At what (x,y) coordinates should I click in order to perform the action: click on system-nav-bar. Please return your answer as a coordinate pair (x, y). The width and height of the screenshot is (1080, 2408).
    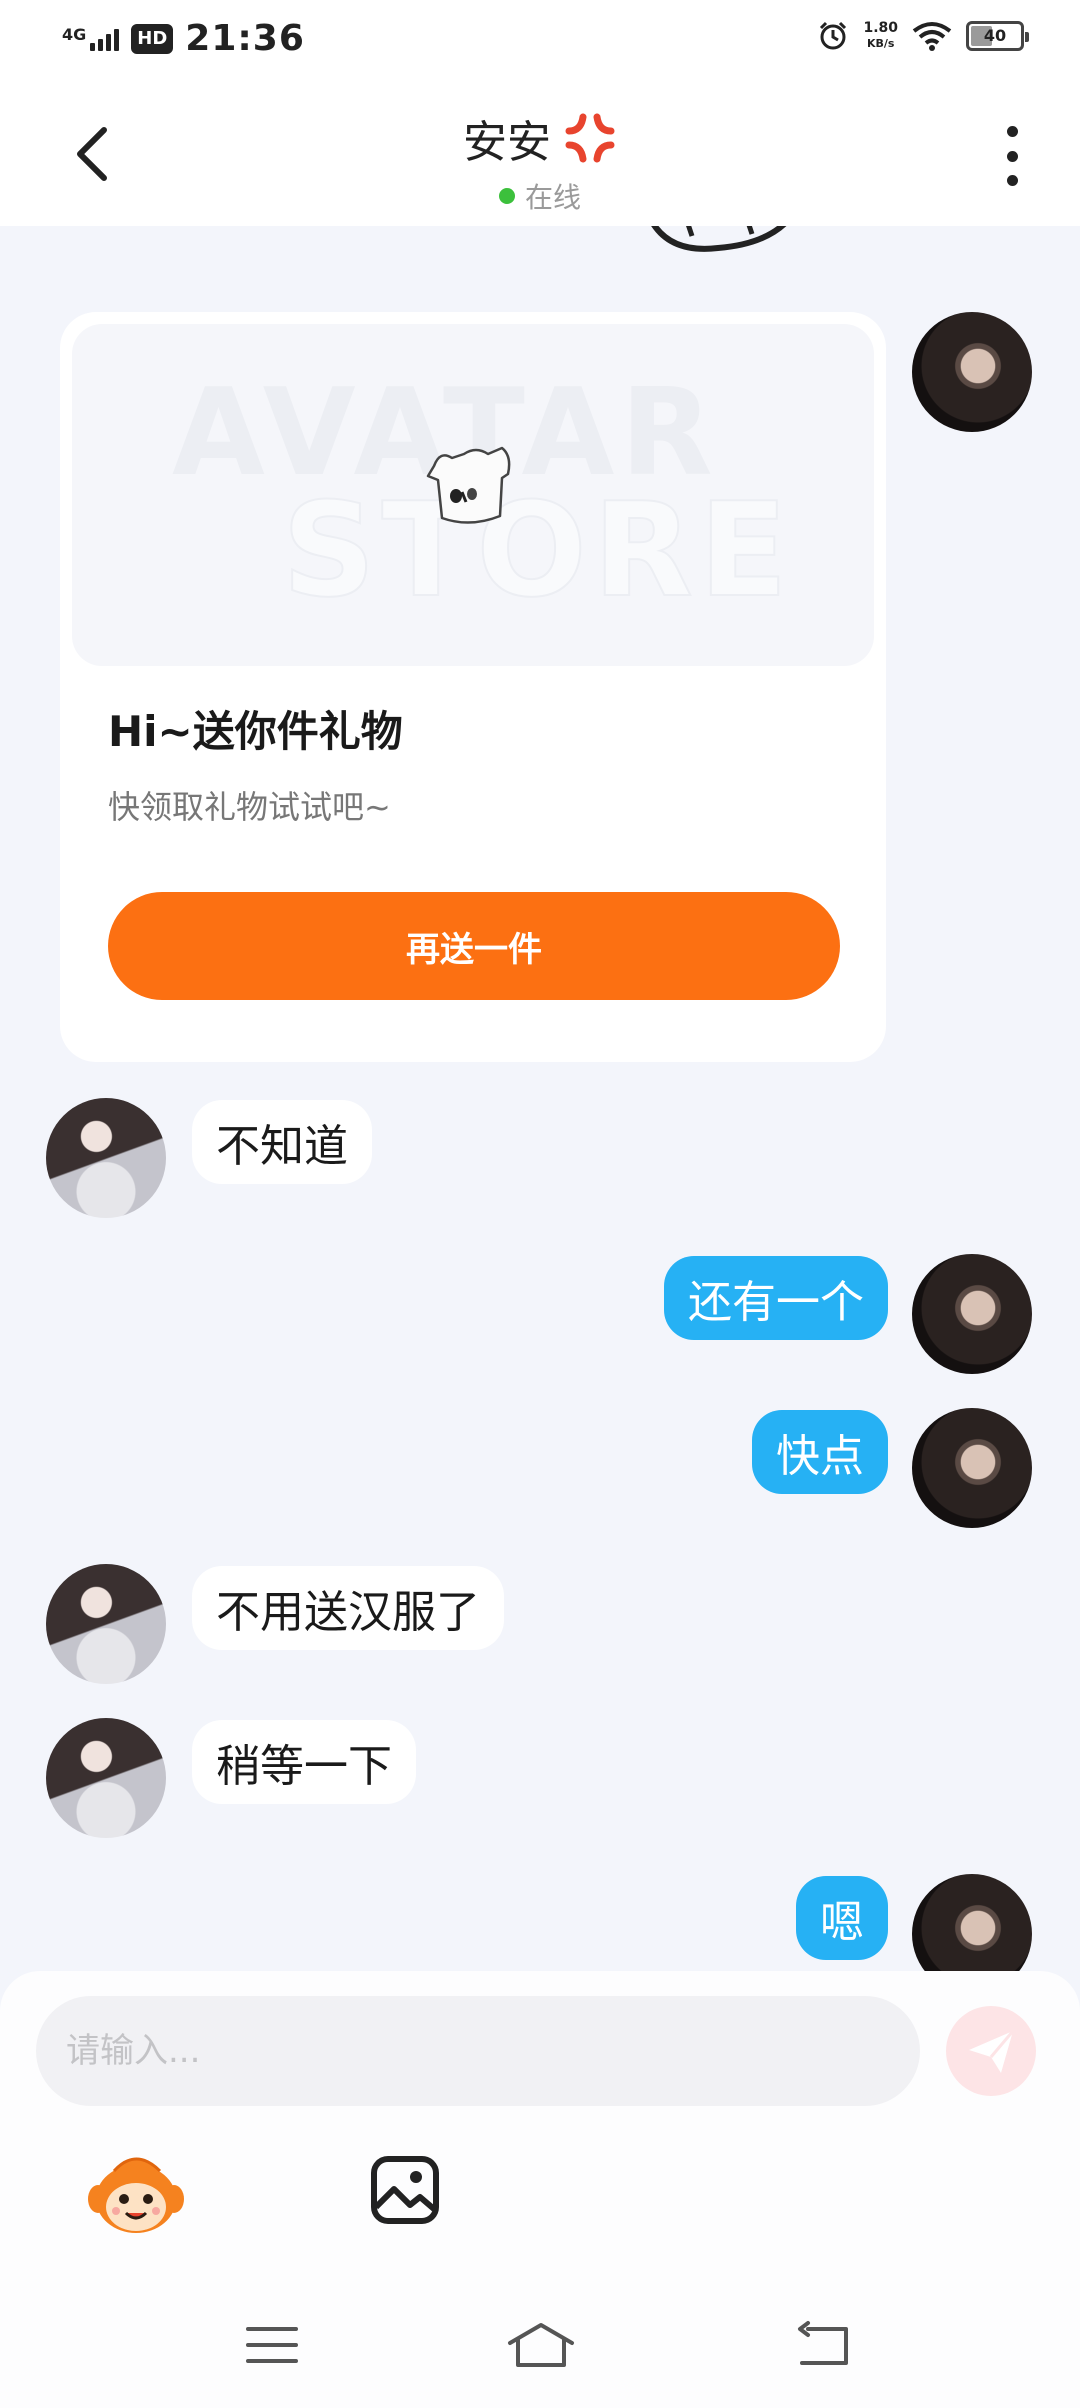
    Looking at the image, I should click on (540, 2349).